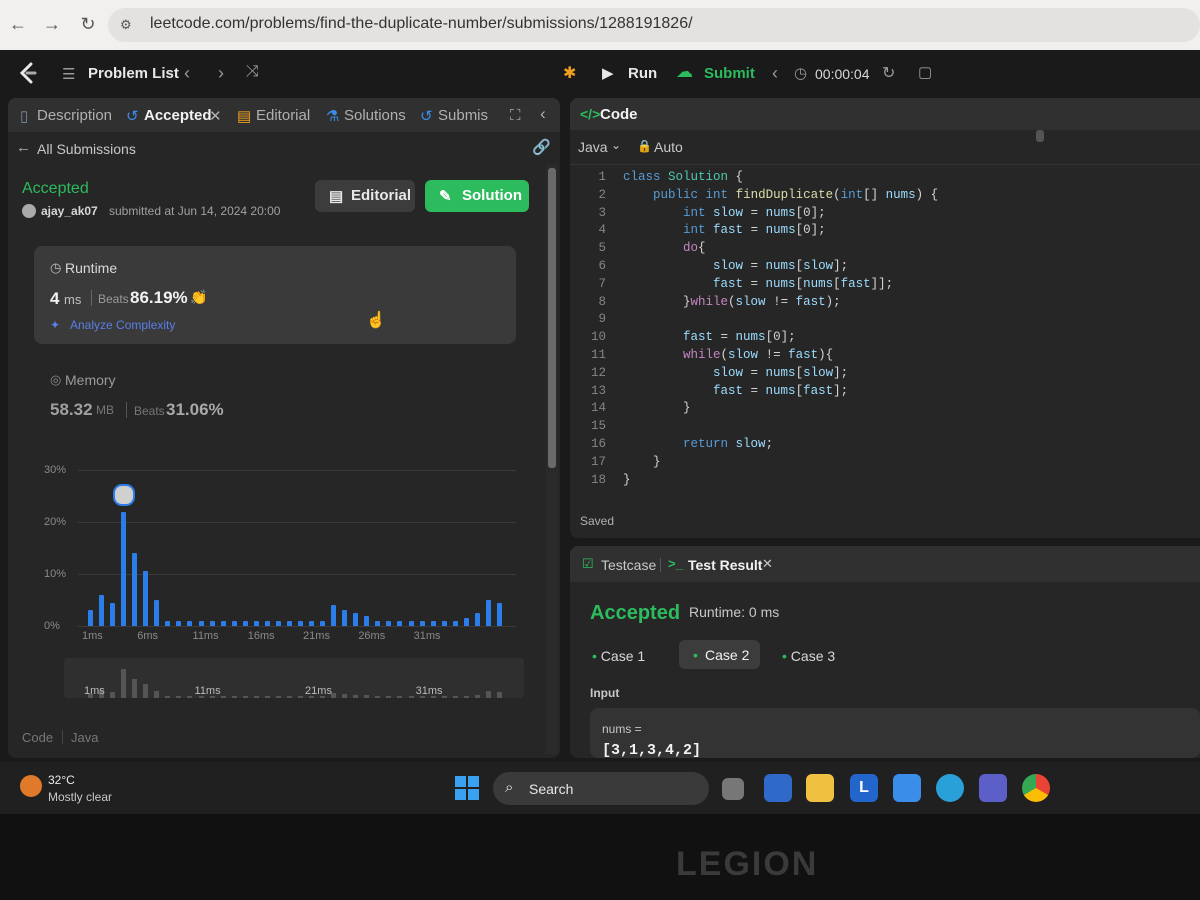  What do you see at coordinates (569, 73) in the screenshot?
I see `debug-icon: ✱` at bounding box center [569, 73].